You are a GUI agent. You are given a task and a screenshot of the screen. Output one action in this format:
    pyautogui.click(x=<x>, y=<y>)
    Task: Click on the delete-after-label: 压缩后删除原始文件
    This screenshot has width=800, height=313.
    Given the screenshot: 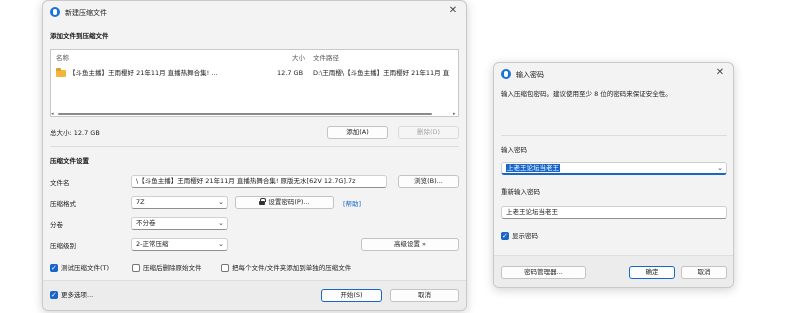 What is the action you would take?
    pyautogui.click(x=172, y=268)
    